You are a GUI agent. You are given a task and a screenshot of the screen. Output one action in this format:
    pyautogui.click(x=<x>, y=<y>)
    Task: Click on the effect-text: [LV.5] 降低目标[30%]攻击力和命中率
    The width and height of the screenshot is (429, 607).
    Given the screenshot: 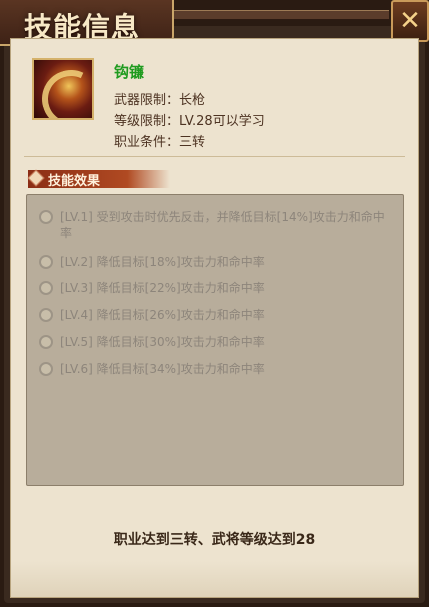 What is the action you would take?
    pyautogui.click(x=162, y=342)
    